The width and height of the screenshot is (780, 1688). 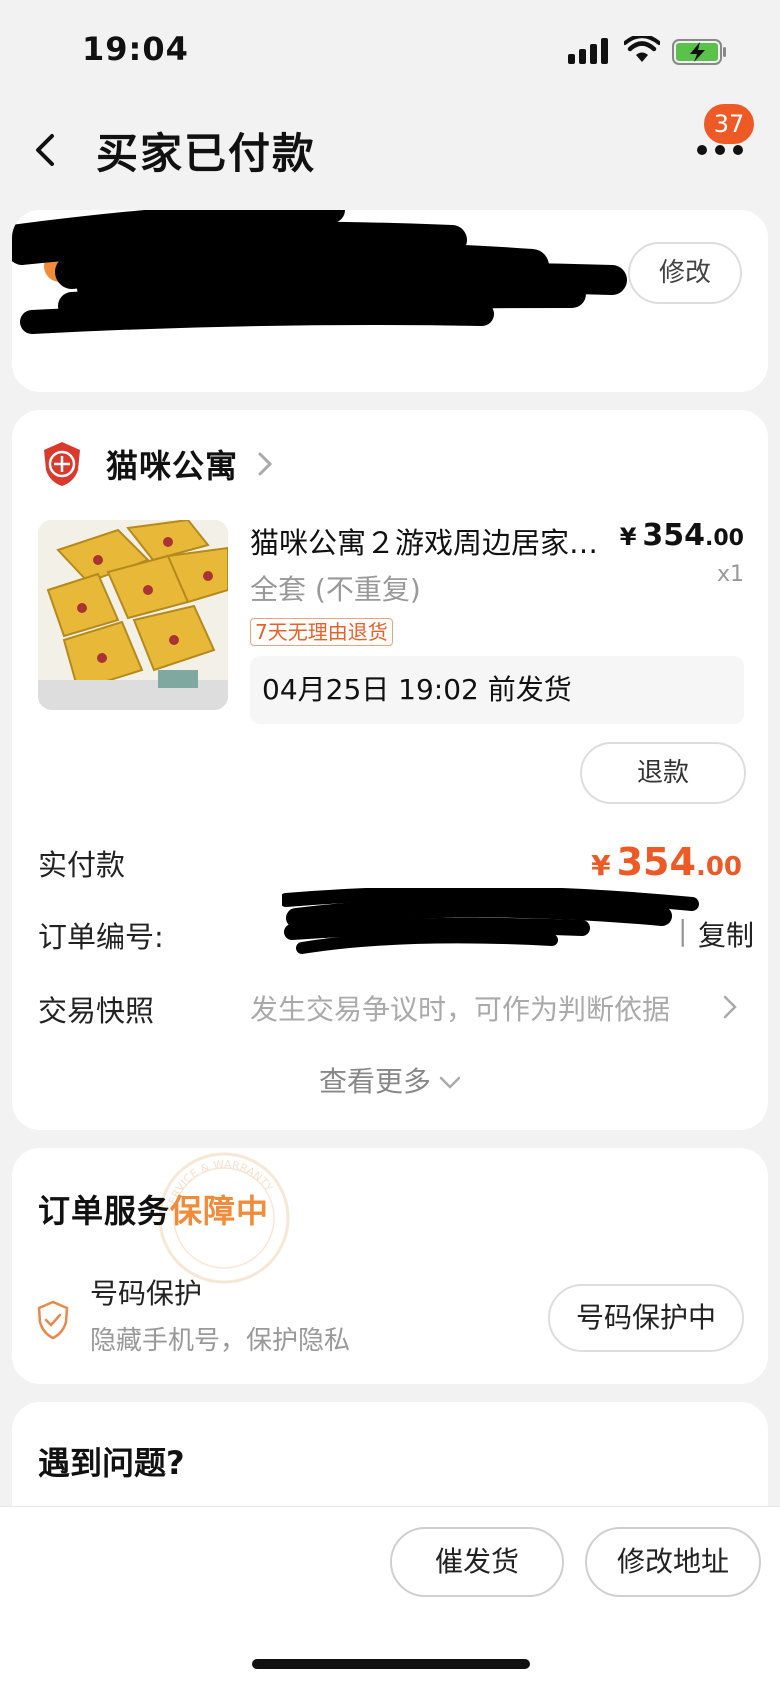 What do you see at coordinates (206, 153) in the screenshot?
I see `page-title: 买家已付款` at bounding box center [206, 153].